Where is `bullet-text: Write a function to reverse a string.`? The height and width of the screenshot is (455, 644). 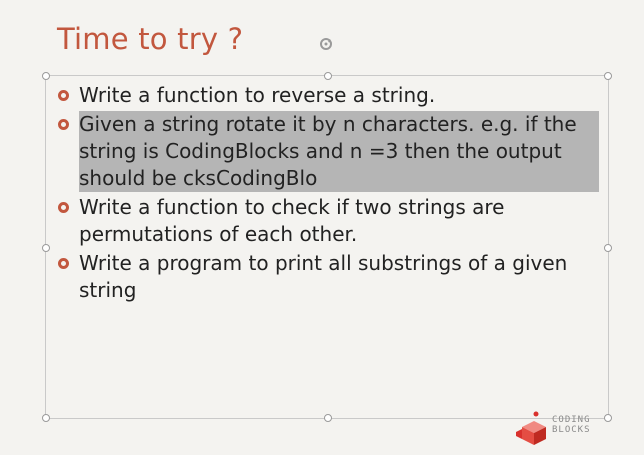
bullet-text: Write a function to reverse a string. is located at coordinates (257, 95).